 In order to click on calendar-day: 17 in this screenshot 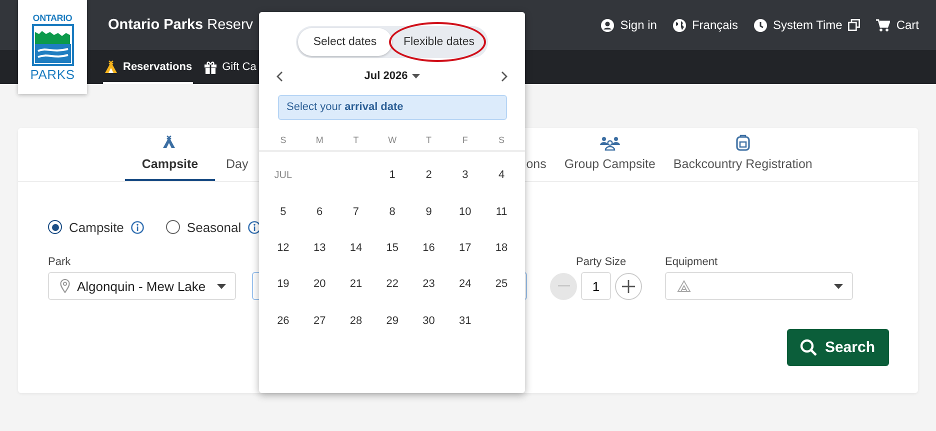, I will do `click(465, 248)`.